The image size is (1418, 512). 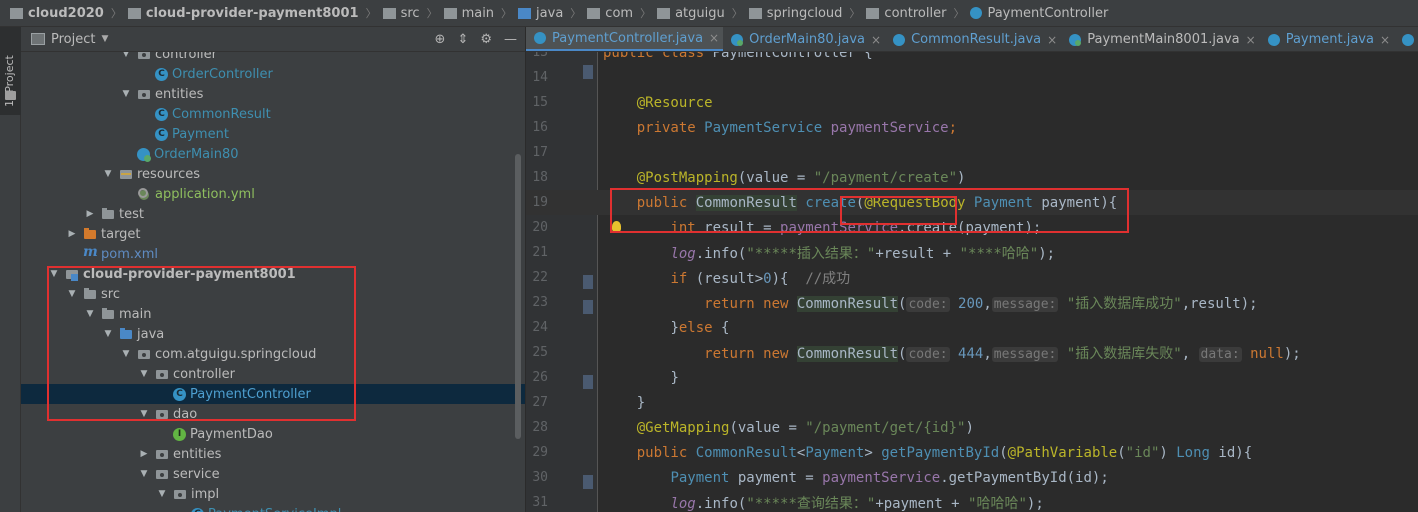 I want to click on breadcrumb-item: main 〉, so click(x=475, y=13).